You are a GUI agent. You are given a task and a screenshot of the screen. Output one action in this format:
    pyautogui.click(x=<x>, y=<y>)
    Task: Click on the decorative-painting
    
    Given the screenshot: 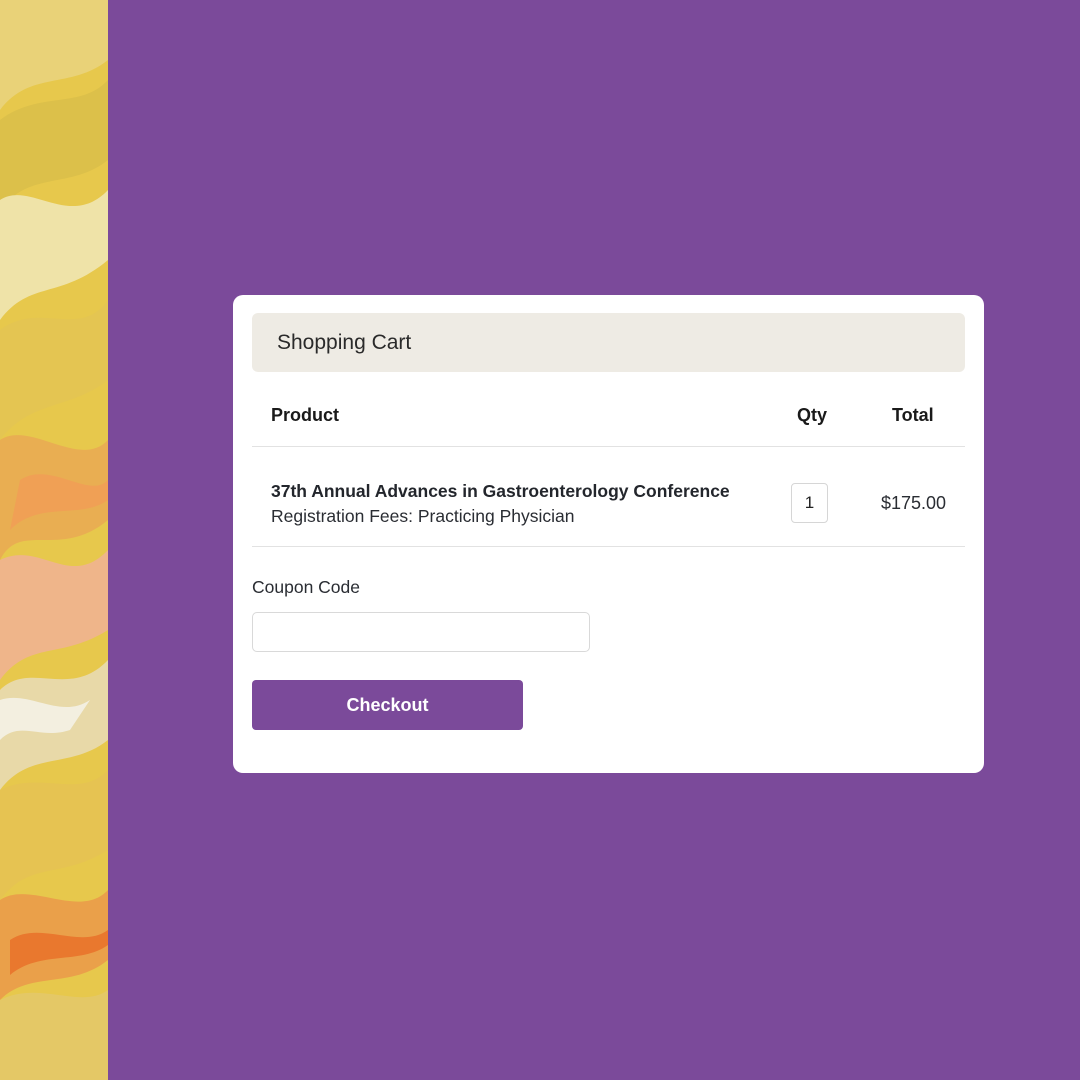 What is the action you would take?
    pyautogui.click(x=54, y=540)
    